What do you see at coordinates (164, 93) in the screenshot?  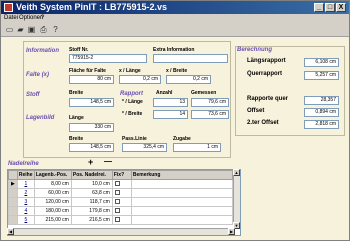 I see `anzahl-label: Anzahl` at bounding box center [164, 93].